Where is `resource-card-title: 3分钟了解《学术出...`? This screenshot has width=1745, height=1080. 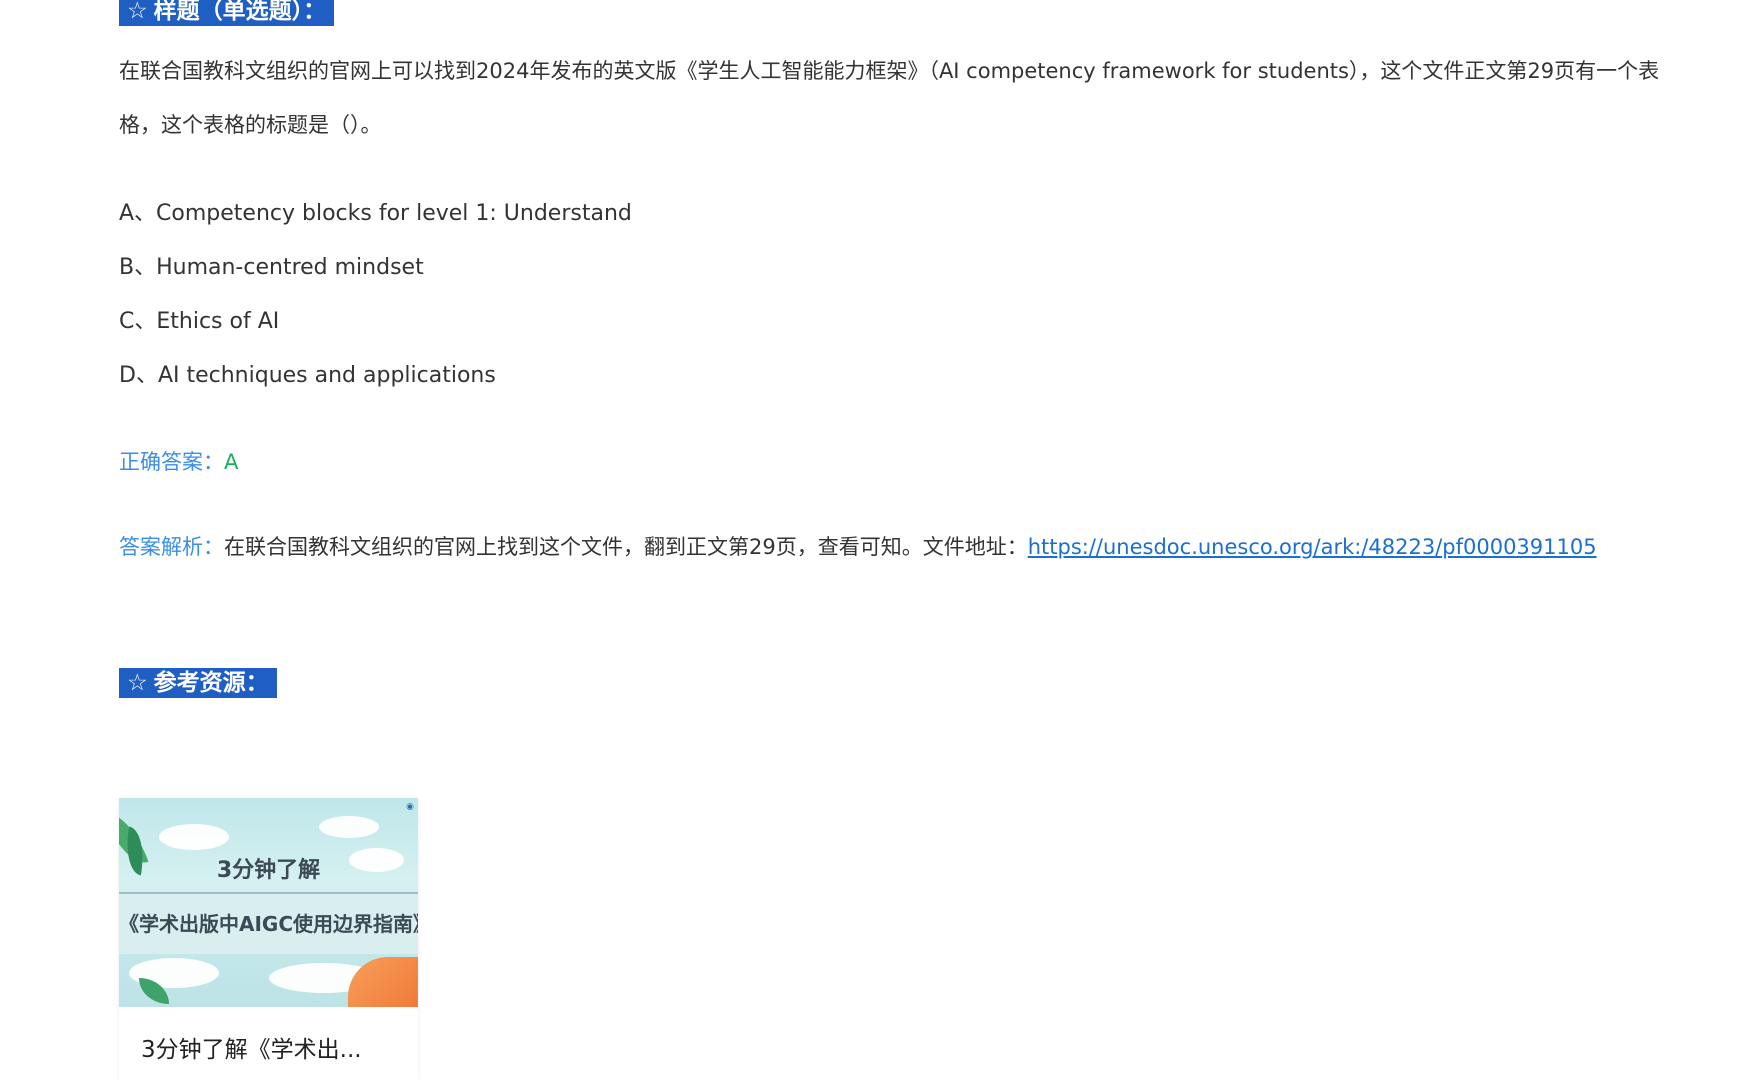
resource-card-title: 3分钟了解《学术出... is located at coordinates (251, 1047).